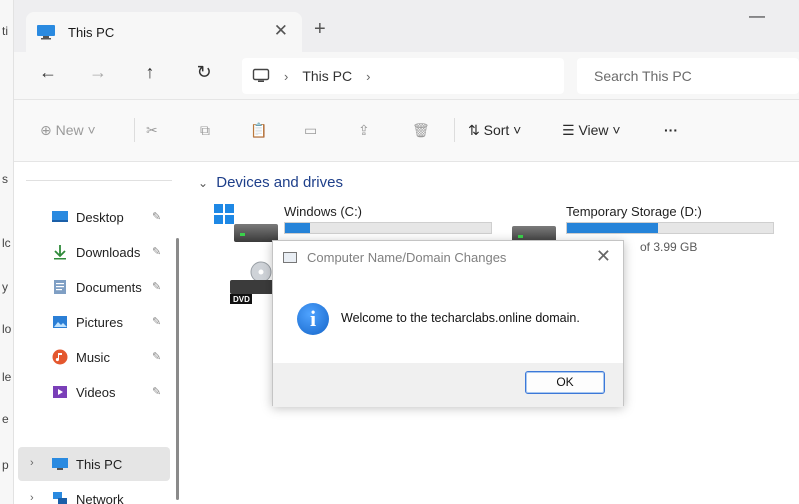  I want to click on copy-icon: ⧉, so click(205, 130).